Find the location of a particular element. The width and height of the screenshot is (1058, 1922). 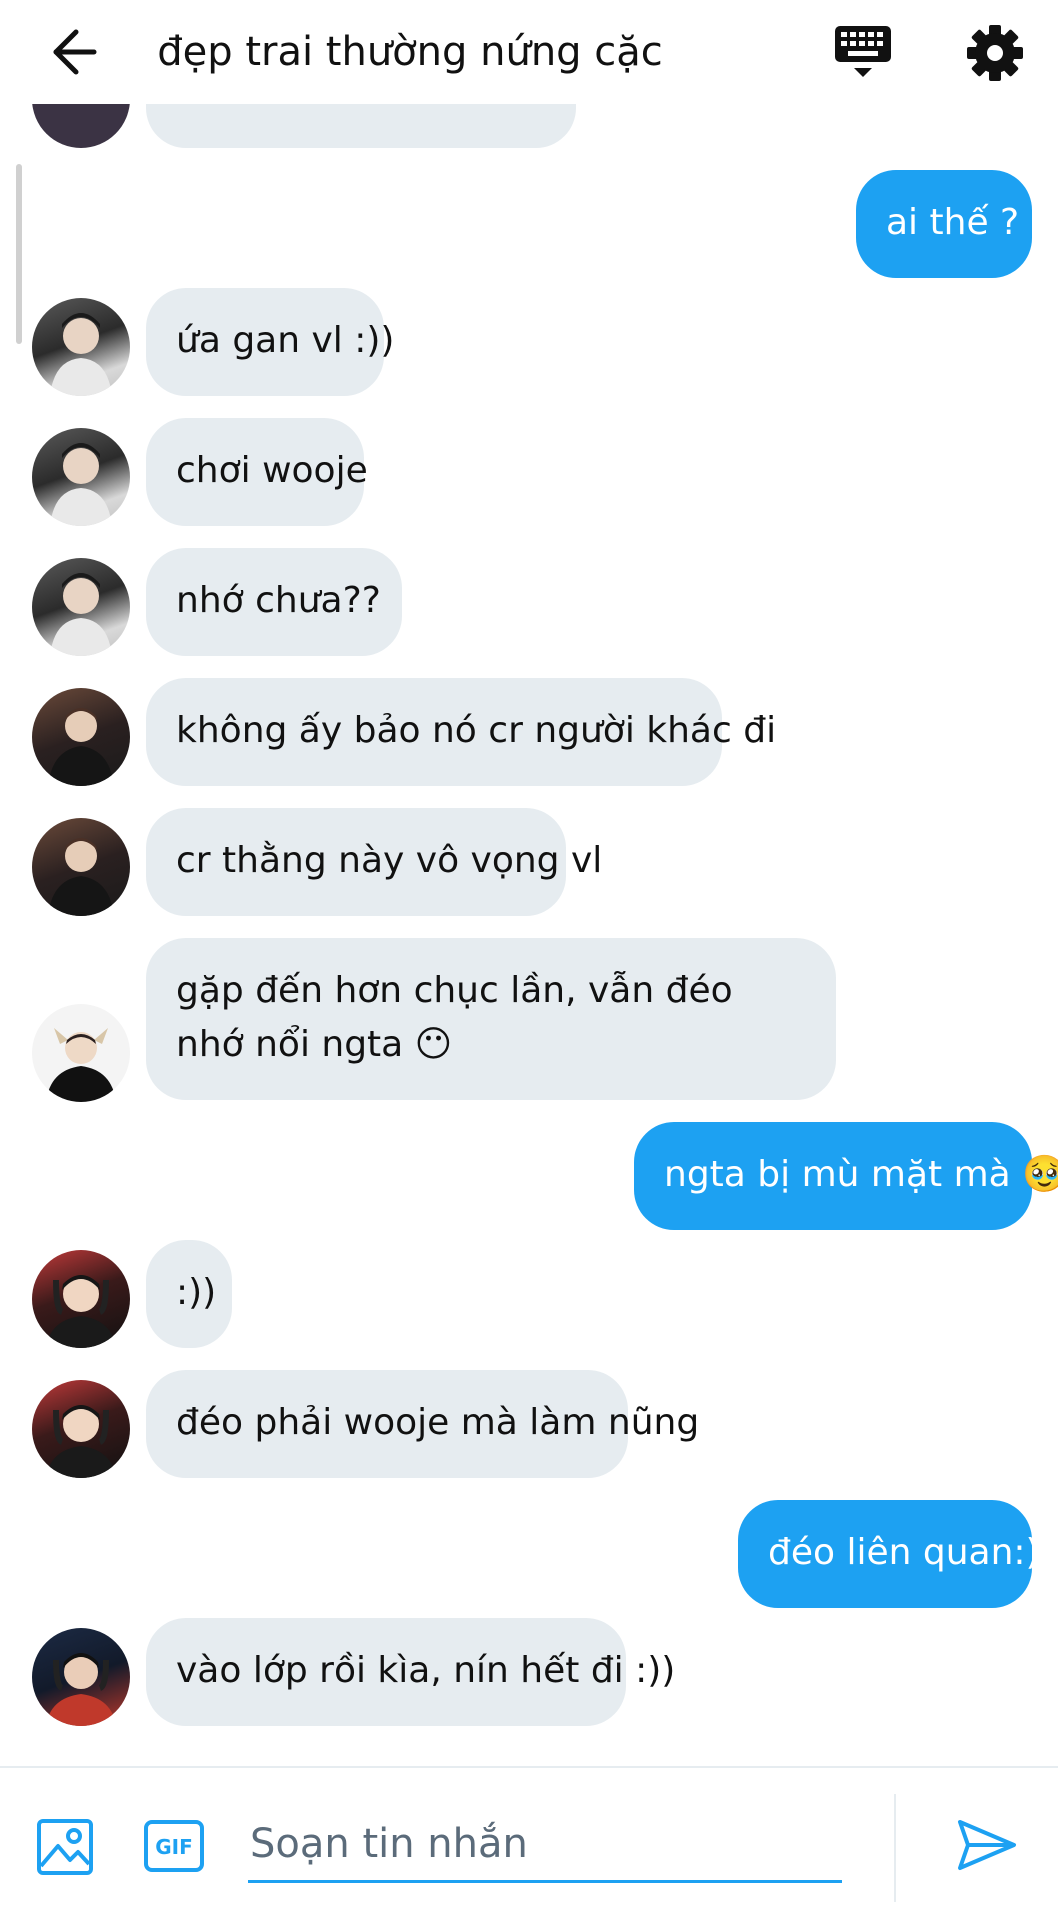

message-bubble-outgoing: ngta bị mù mặt mà 🥹 is located at coordinates (846, 1176).